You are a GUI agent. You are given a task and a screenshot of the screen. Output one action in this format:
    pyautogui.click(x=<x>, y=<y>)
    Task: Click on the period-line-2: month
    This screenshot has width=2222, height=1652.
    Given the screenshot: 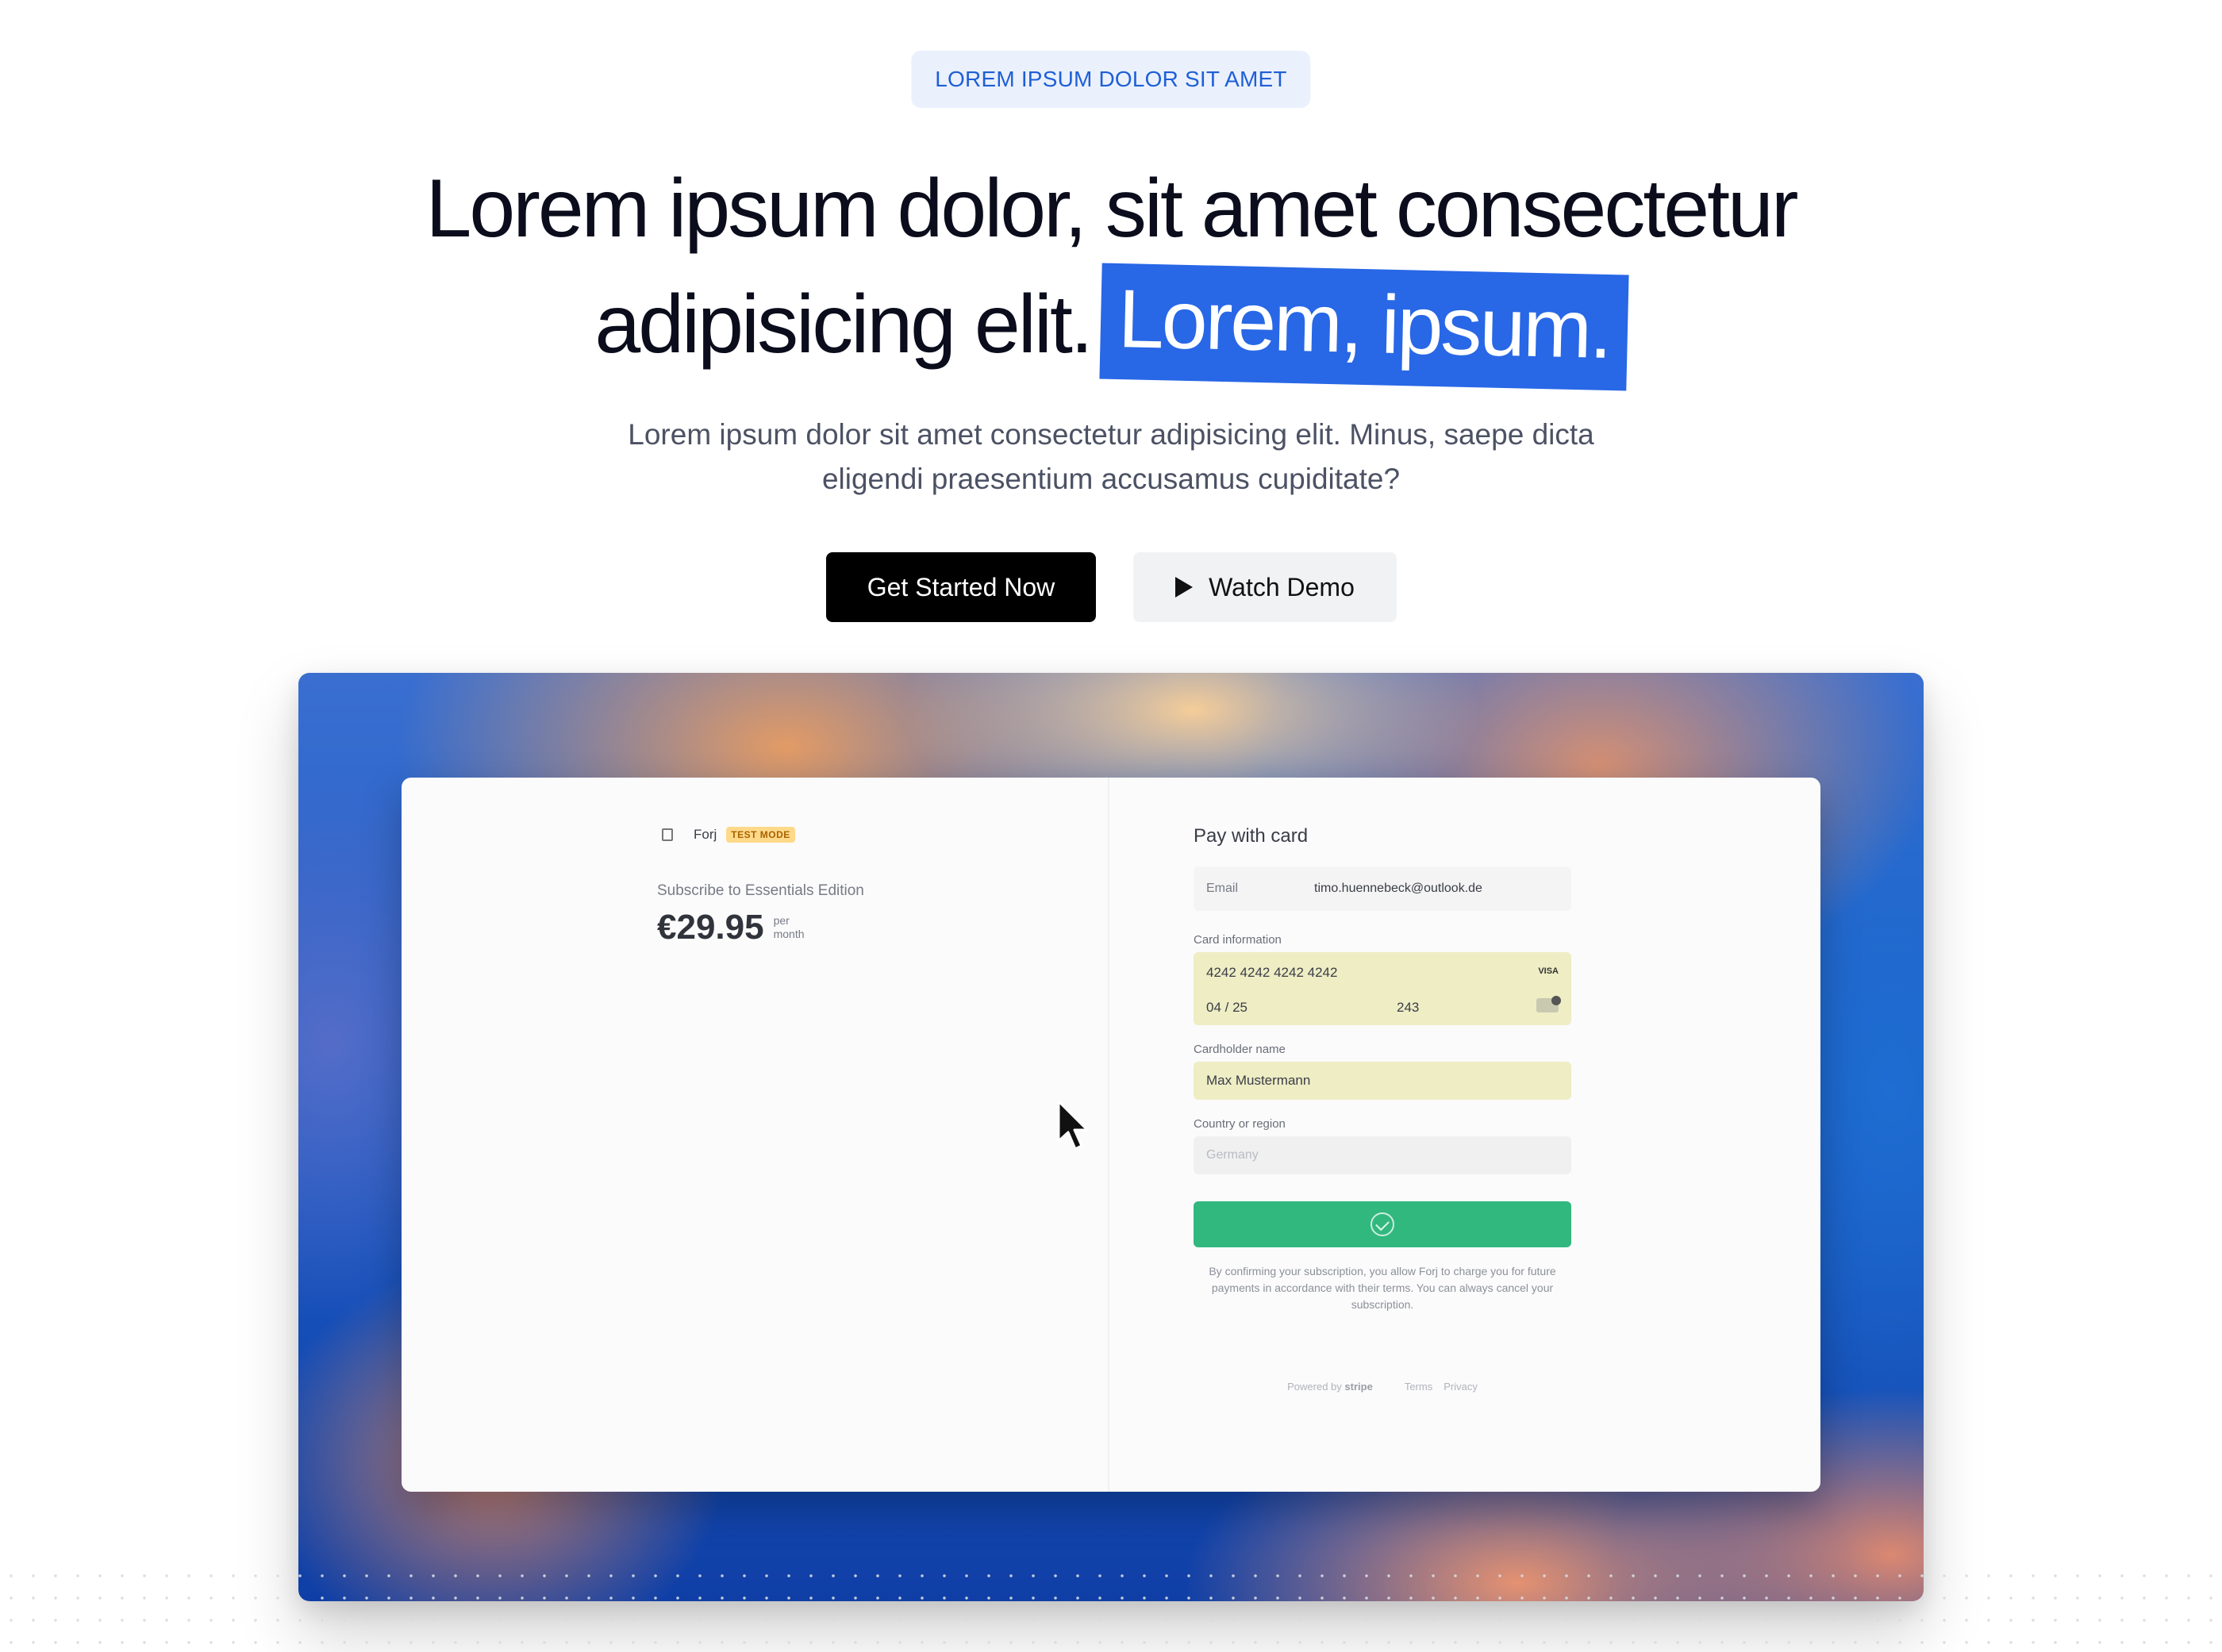 What is the action you would take?
    pyautogui.click(x=789, y=934)
    